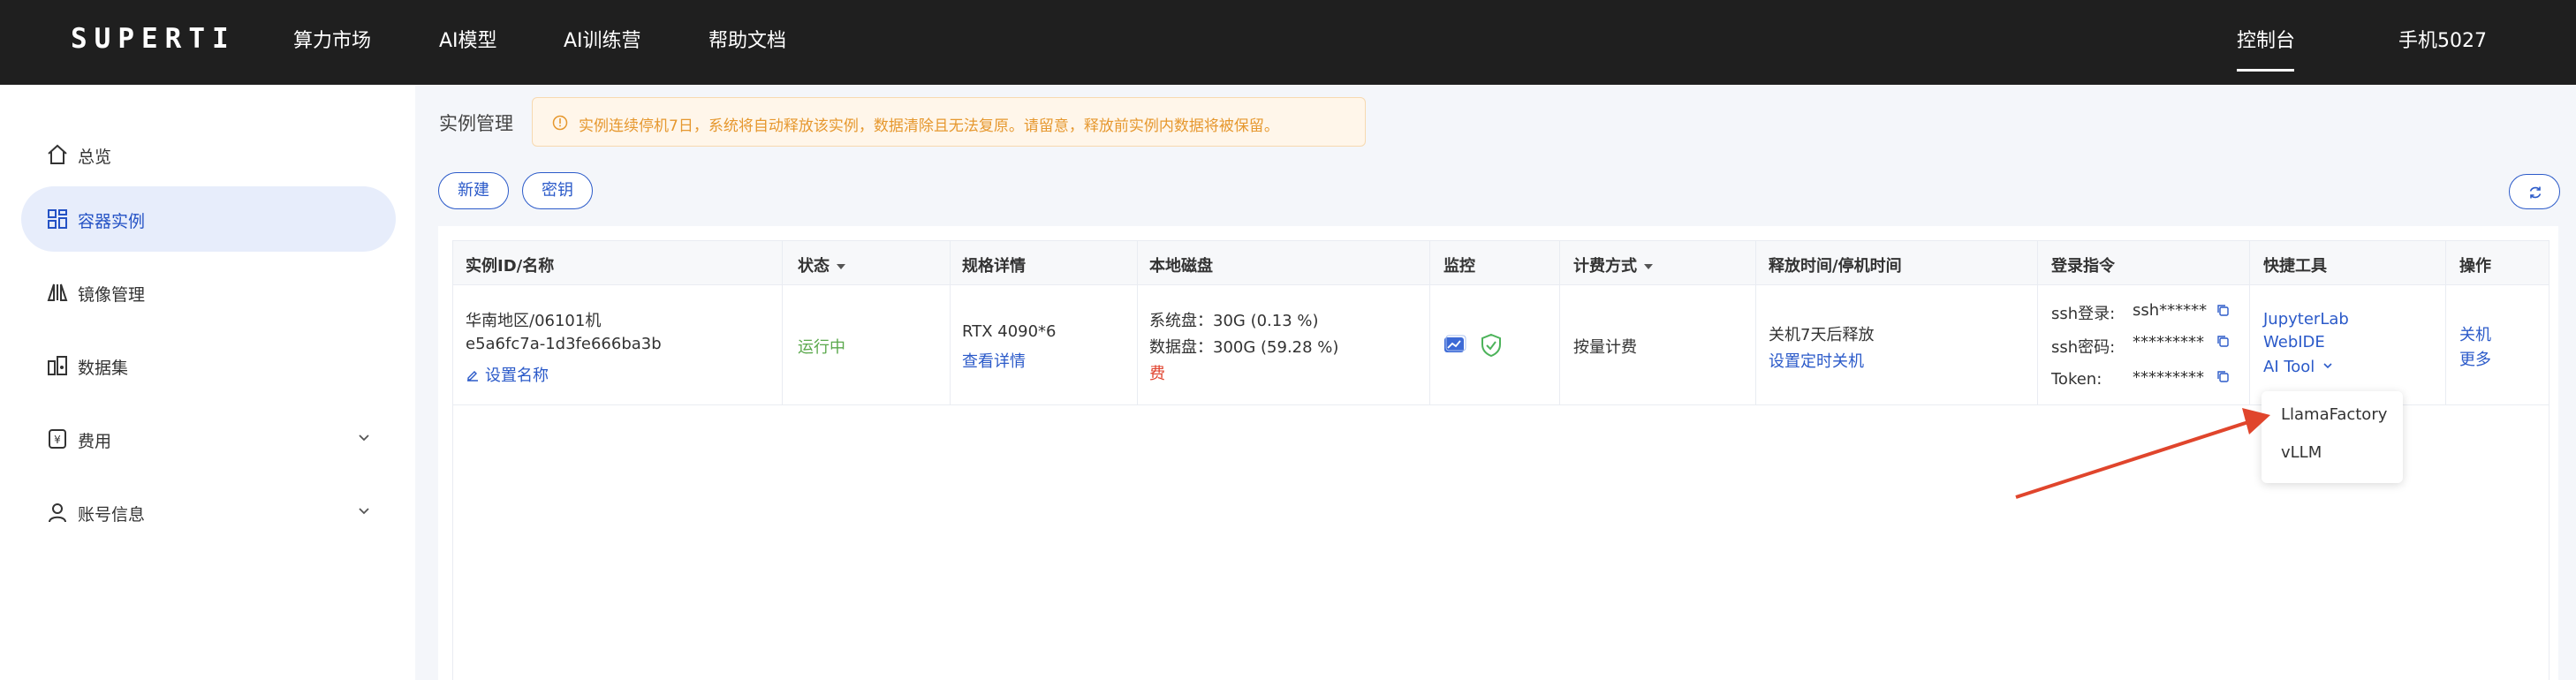 The width and height of the screenshot is (2576, 680). What do you see at coordinates (209, 439) in the screenshot?
I see `sidebar-item-billing: ¥ 费用` at bounding box center [209, 439].